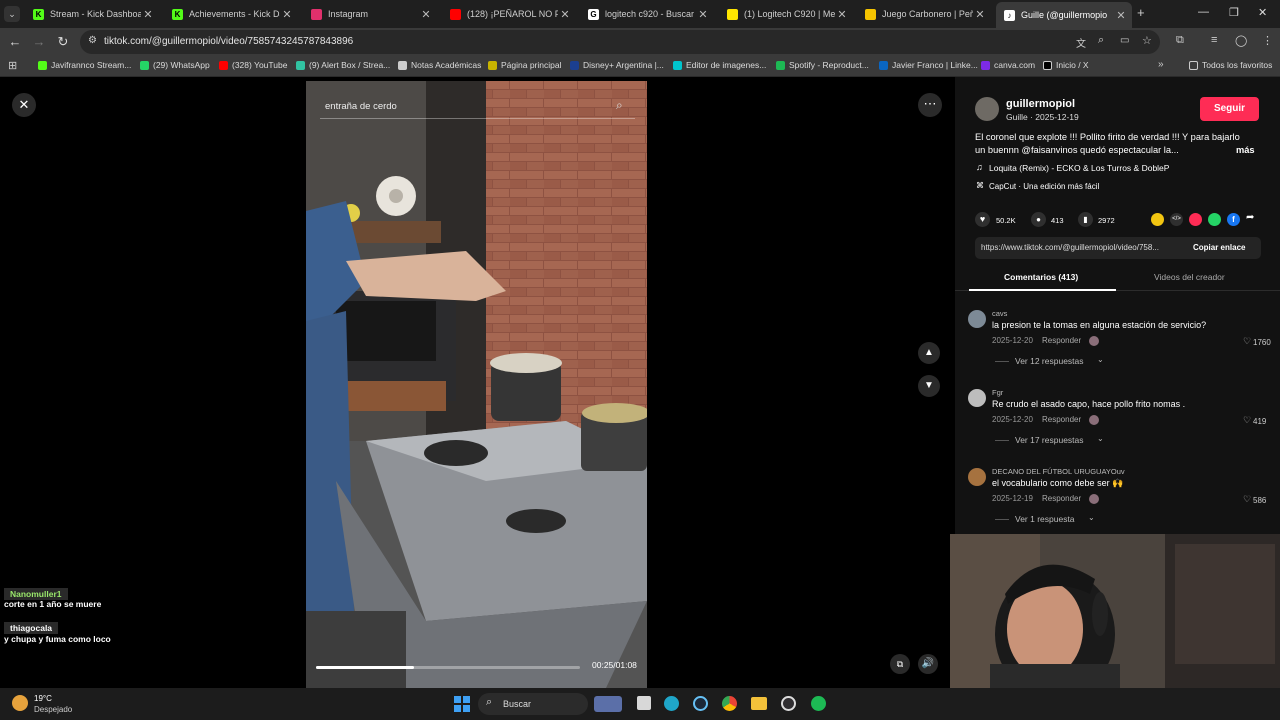 The image size is (1280, 720). I want to click on all-bookmarks: Todos los favoritos, so click(1230, 65).